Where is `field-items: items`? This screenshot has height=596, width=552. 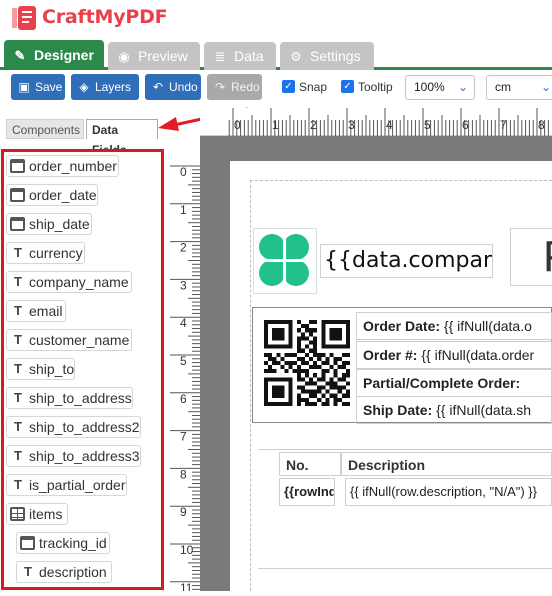
field-items: items is located at coordinates (37, 514).